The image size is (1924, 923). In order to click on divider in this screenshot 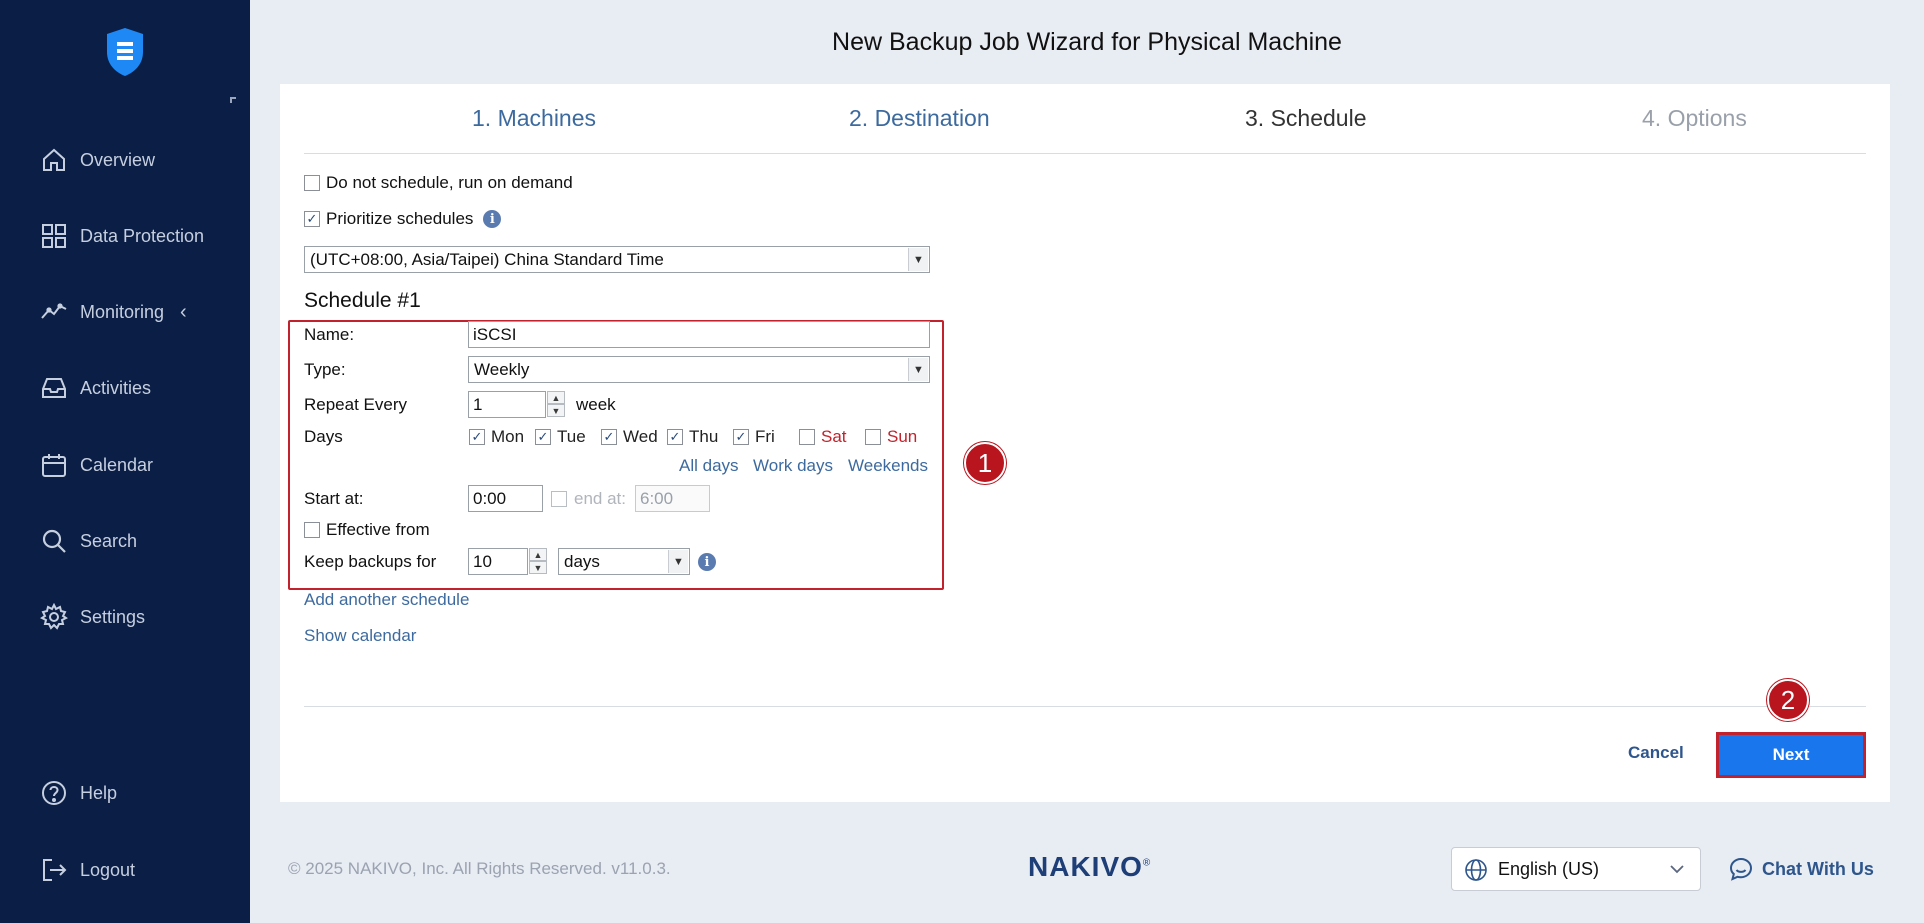, I will do `click(1085, 706)`.